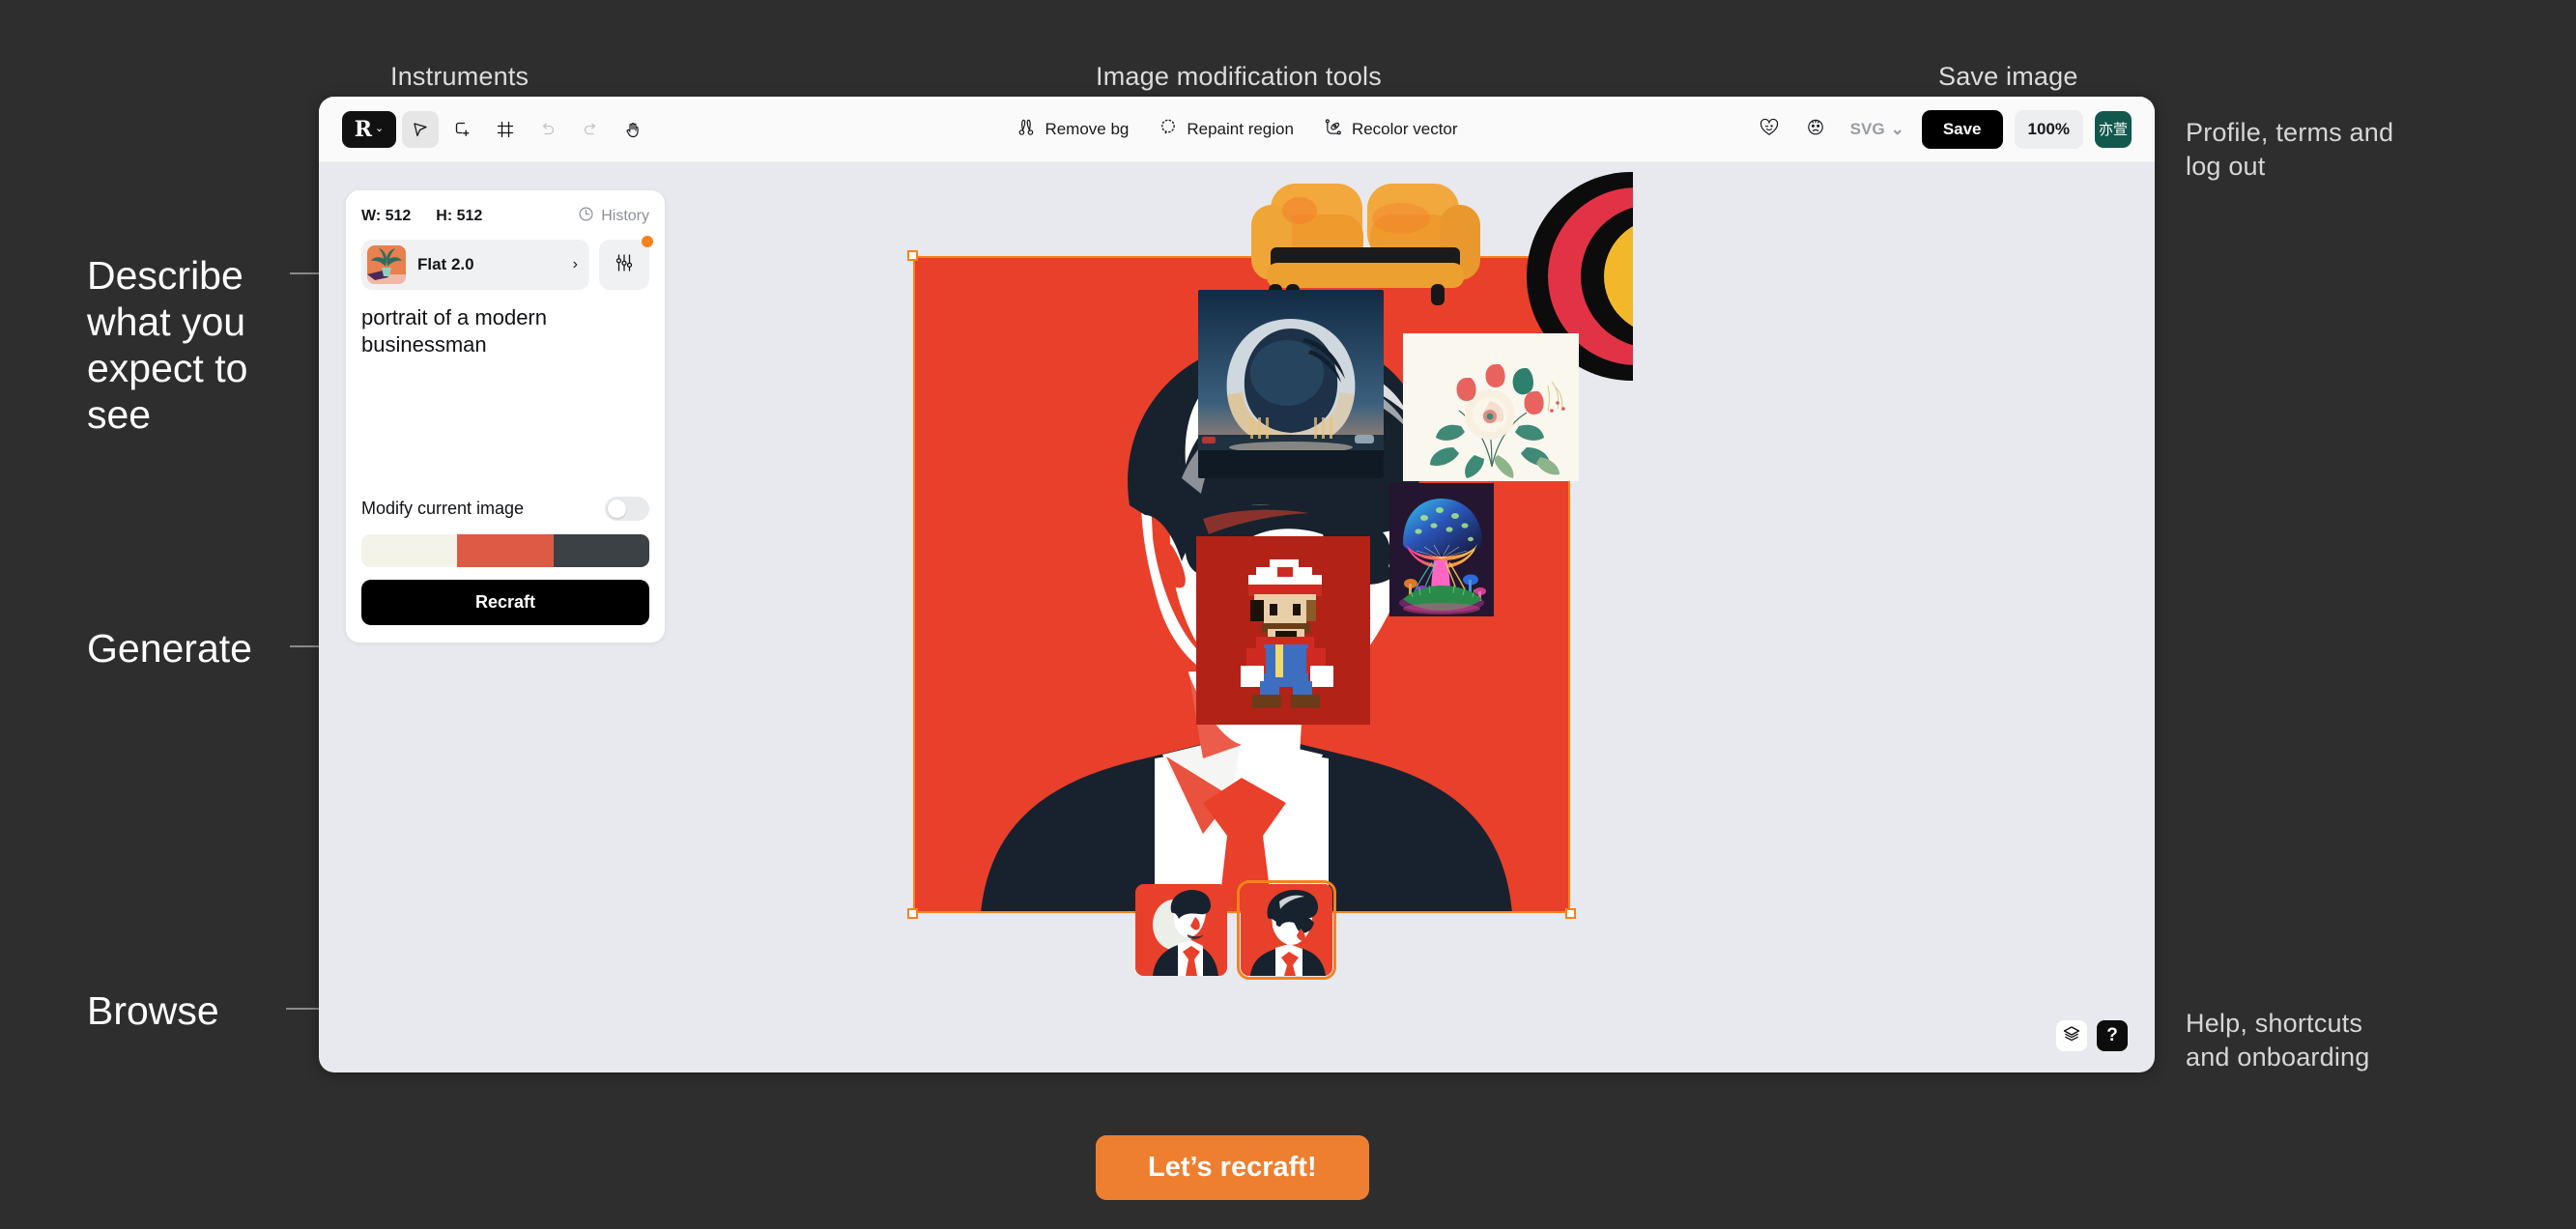  Describe the element at coordinates (913, 913) in the screenshot. I see `resize-handle-bottom-left` at that location.